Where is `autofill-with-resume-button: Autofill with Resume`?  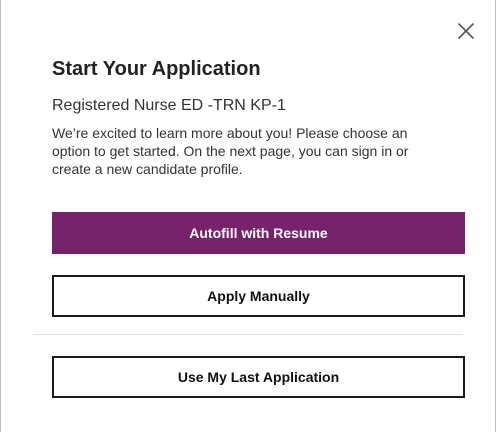
autofill-with-resume-button: Autofill with Resume is located at coordinates (258, 233).